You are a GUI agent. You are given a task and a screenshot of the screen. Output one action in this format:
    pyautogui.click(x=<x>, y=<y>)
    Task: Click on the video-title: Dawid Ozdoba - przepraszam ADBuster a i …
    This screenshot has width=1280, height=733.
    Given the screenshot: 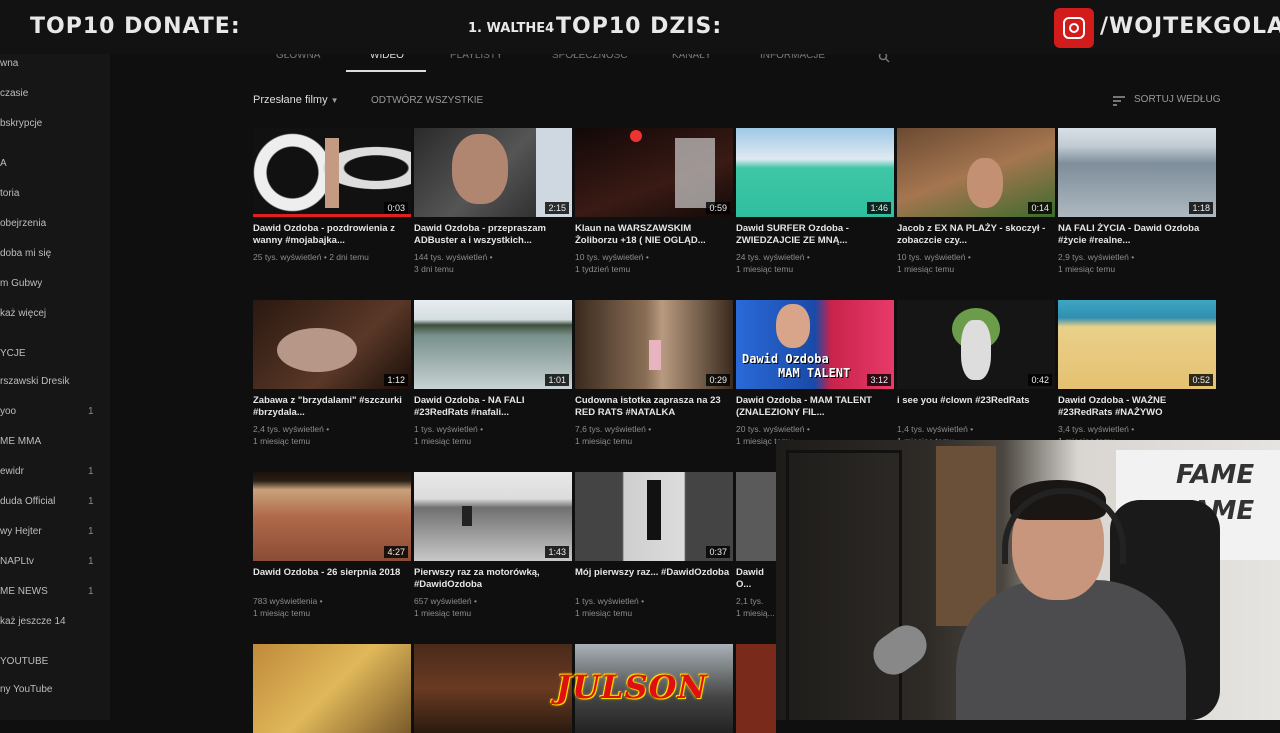 What is the action you would take?
    pyautogui.click(x=493, y=235)
    